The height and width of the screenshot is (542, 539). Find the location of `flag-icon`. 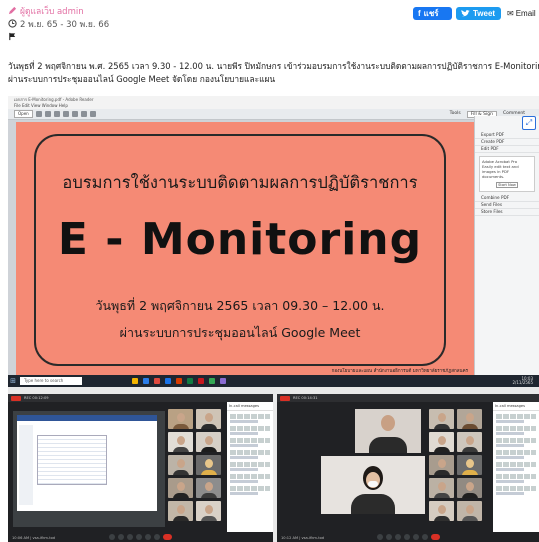

flag-icon is located at coordinates (12, 36).